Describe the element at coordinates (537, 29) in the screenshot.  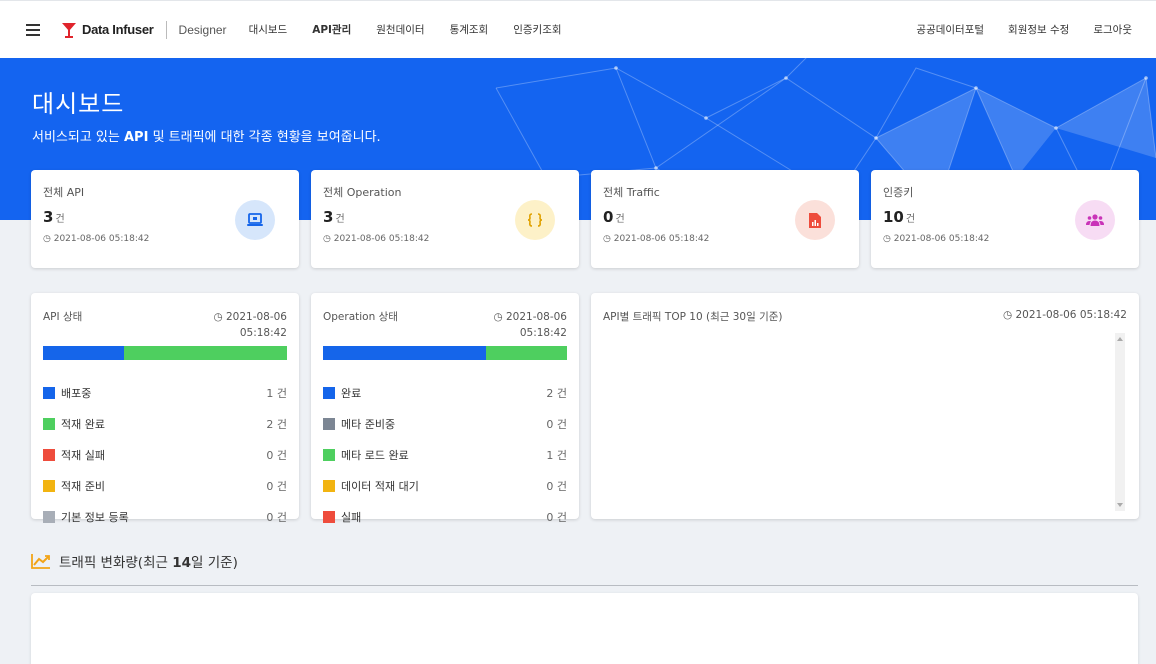
I see `nav-auth-key: 인증키조회` at that location.